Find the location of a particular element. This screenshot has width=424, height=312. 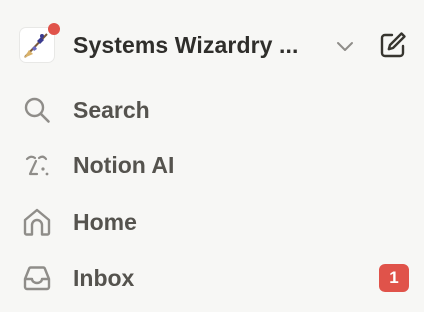

sidebar-item-notion-ai: Notion AI is located at coordinates (216, 165).